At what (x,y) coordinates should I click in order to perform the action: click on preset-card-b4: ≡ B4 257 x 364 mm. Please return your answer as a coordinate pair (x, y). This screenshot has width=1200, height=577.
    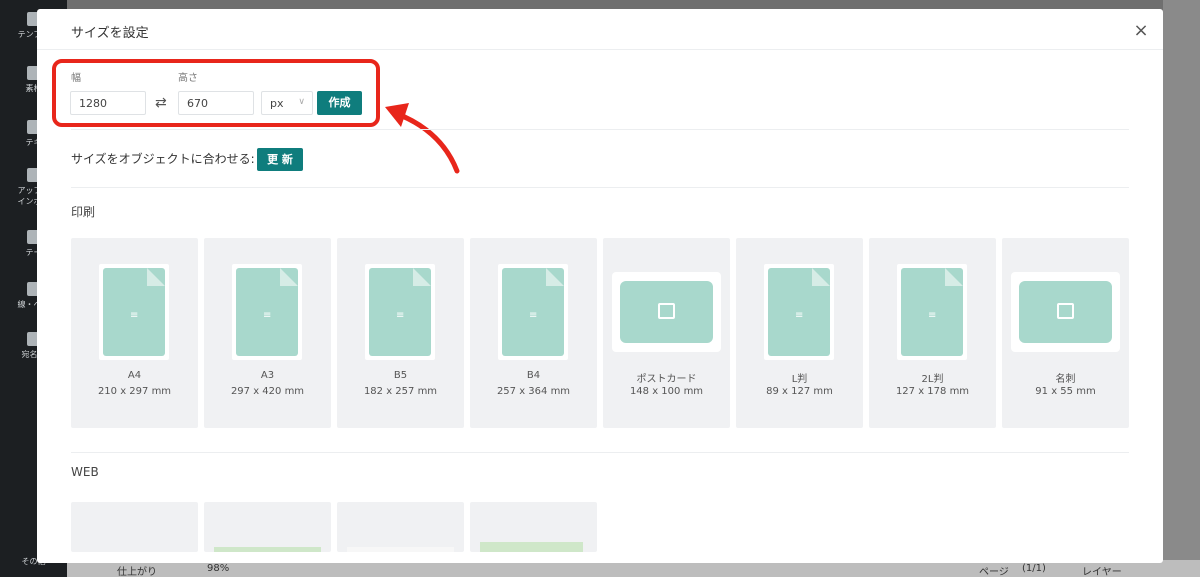
    Looking at the image, I should click on (533, 333).